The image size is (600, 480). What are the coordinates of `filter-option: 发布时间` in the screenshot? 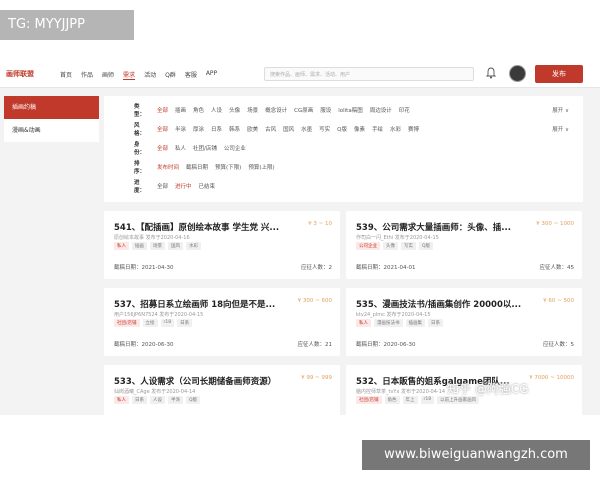 It's located at (168, 167).